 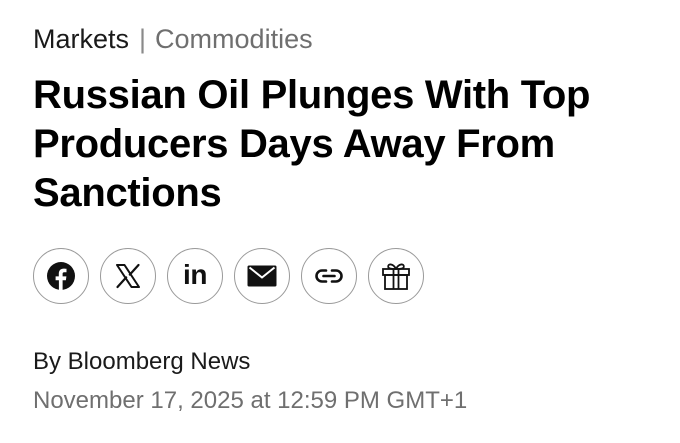 I want to click on share-facebook-button, so click(x=61, y=276).